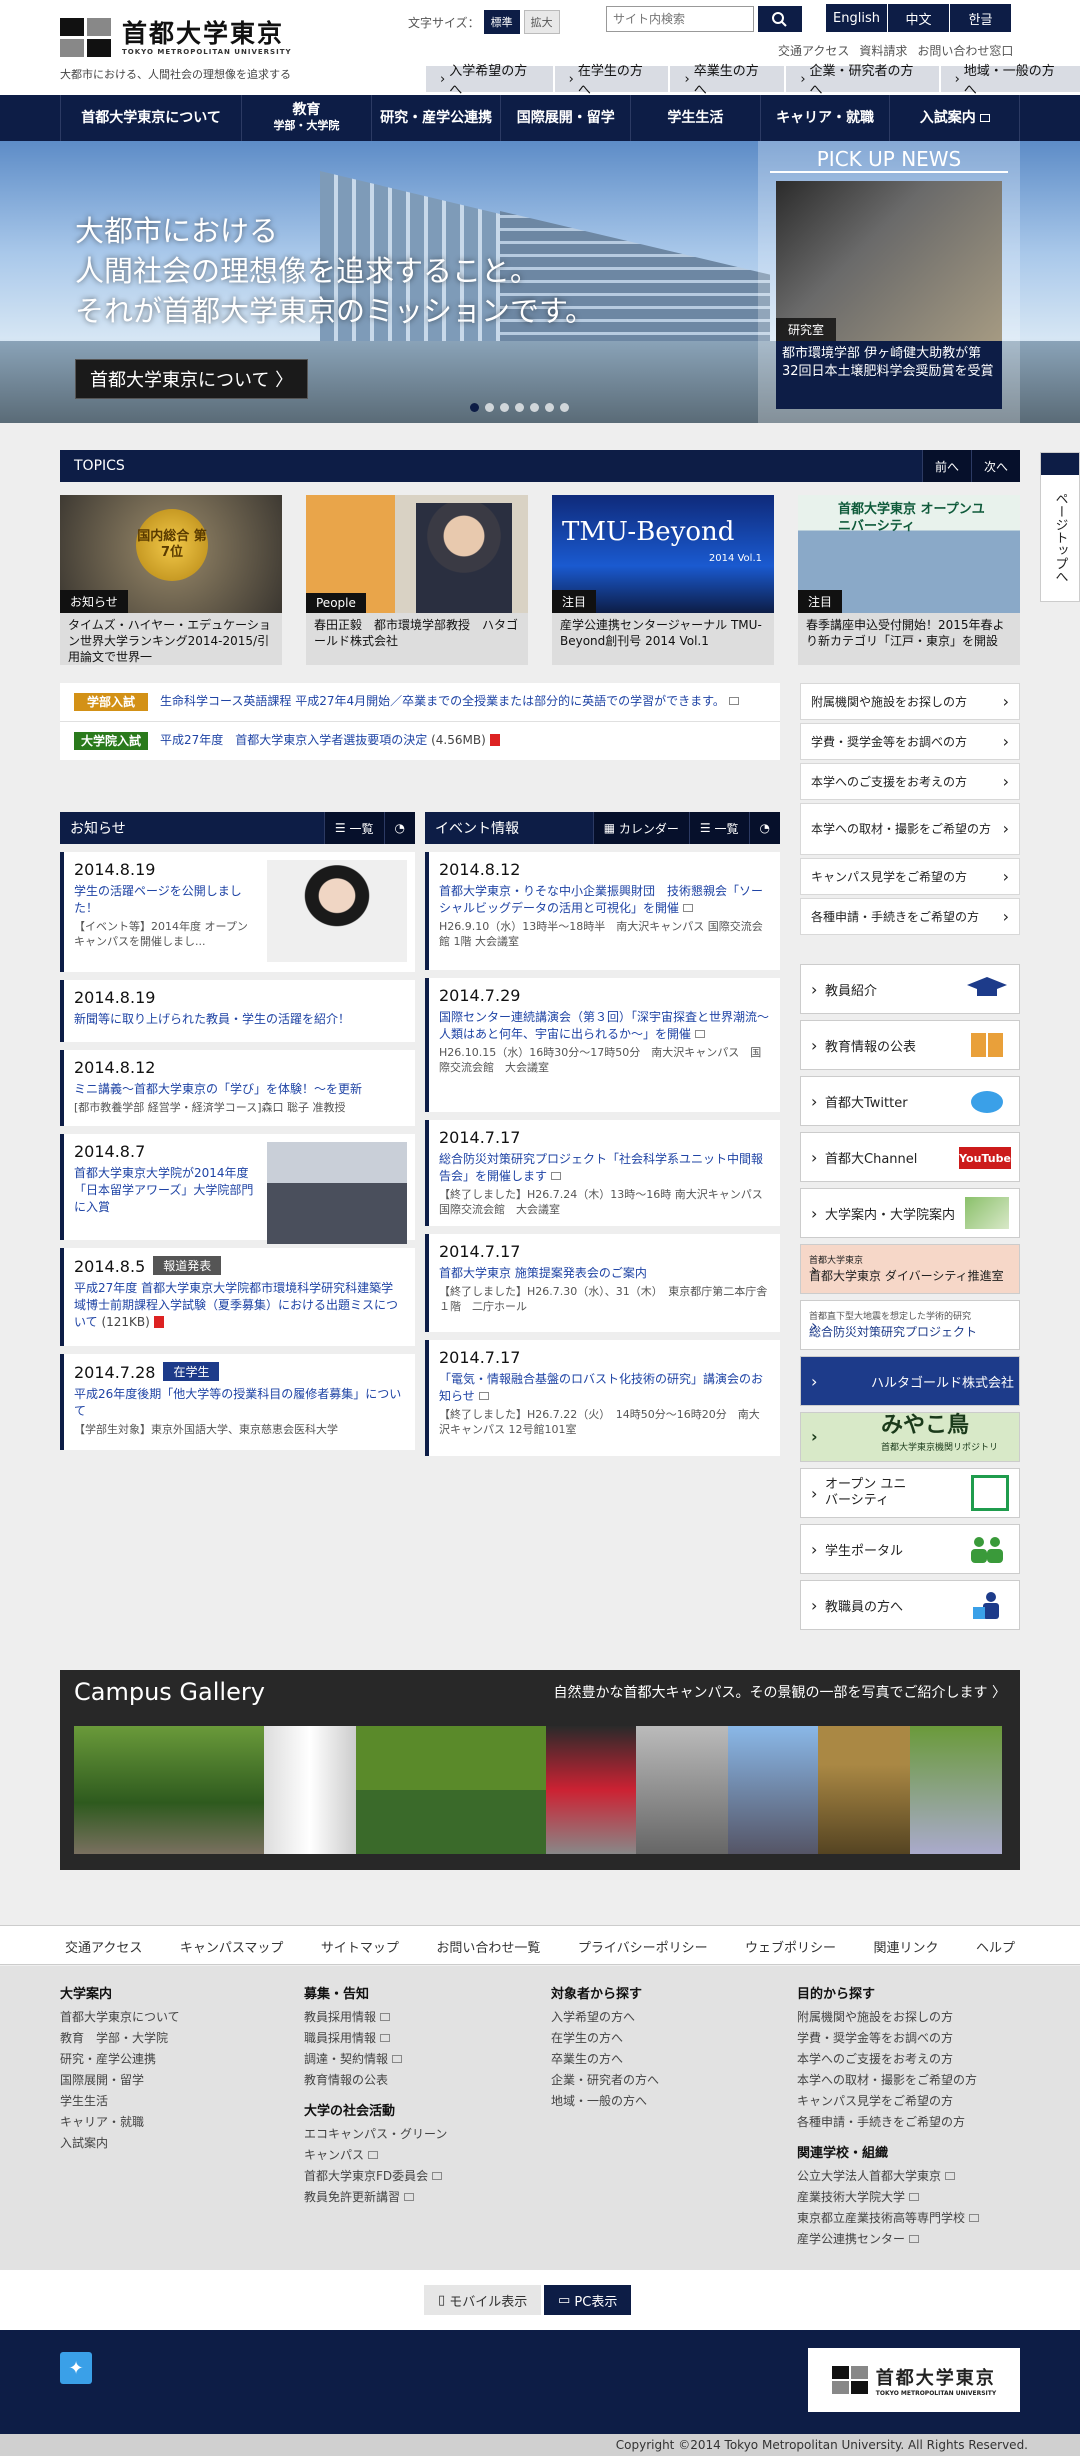  I want to click on purpose-link: 附属機関や施設をお探しの方, so click(910, 701).